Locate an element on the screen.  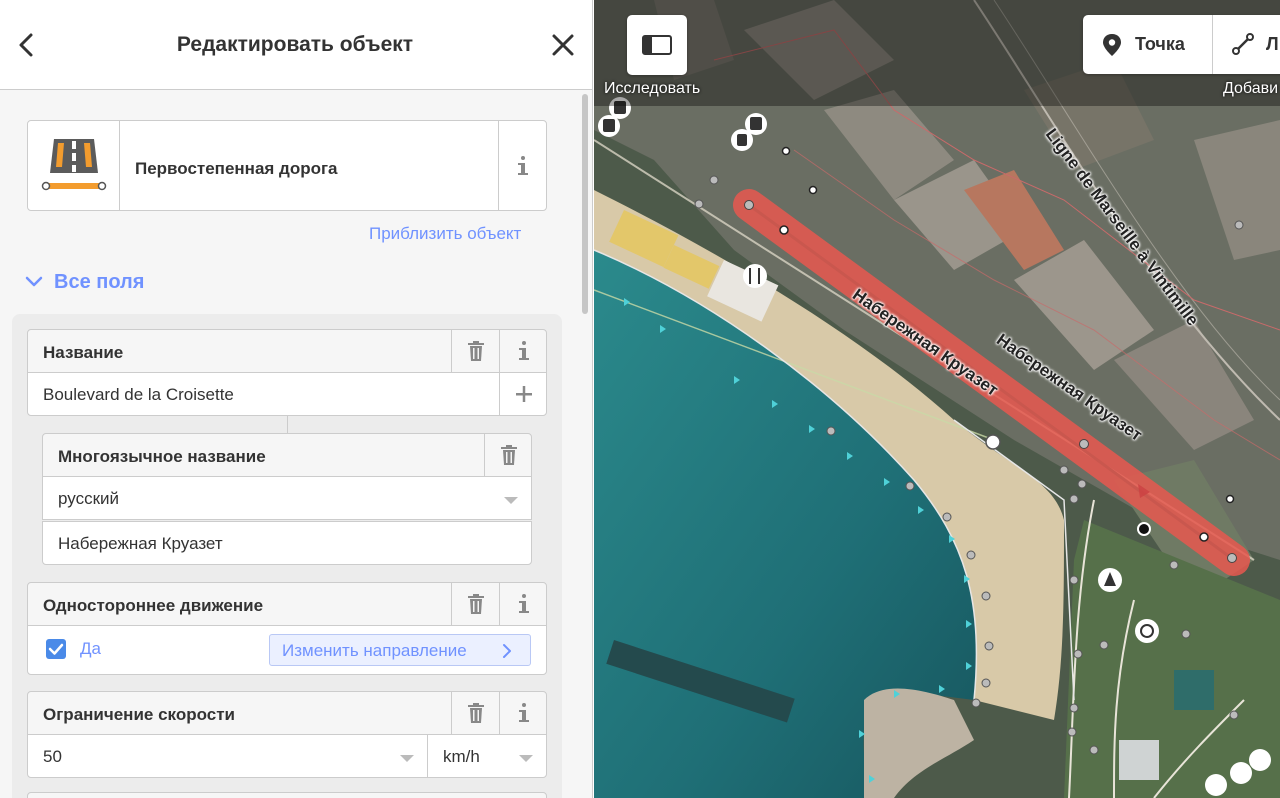
add-mode-bar: Точка Л is located at coordinates (1181, 44).